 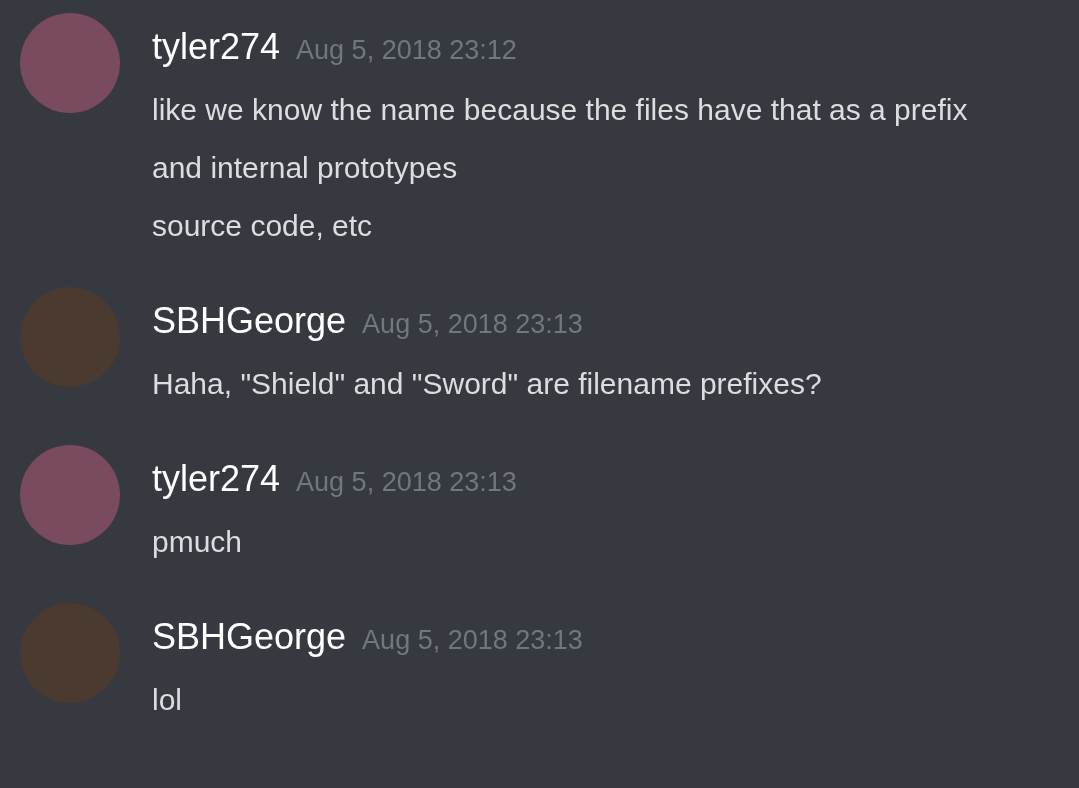 What do you see at coordinates (198, 542) in the screenshot?
I see `message-text: pmuch` at bounding box center [198, 542].